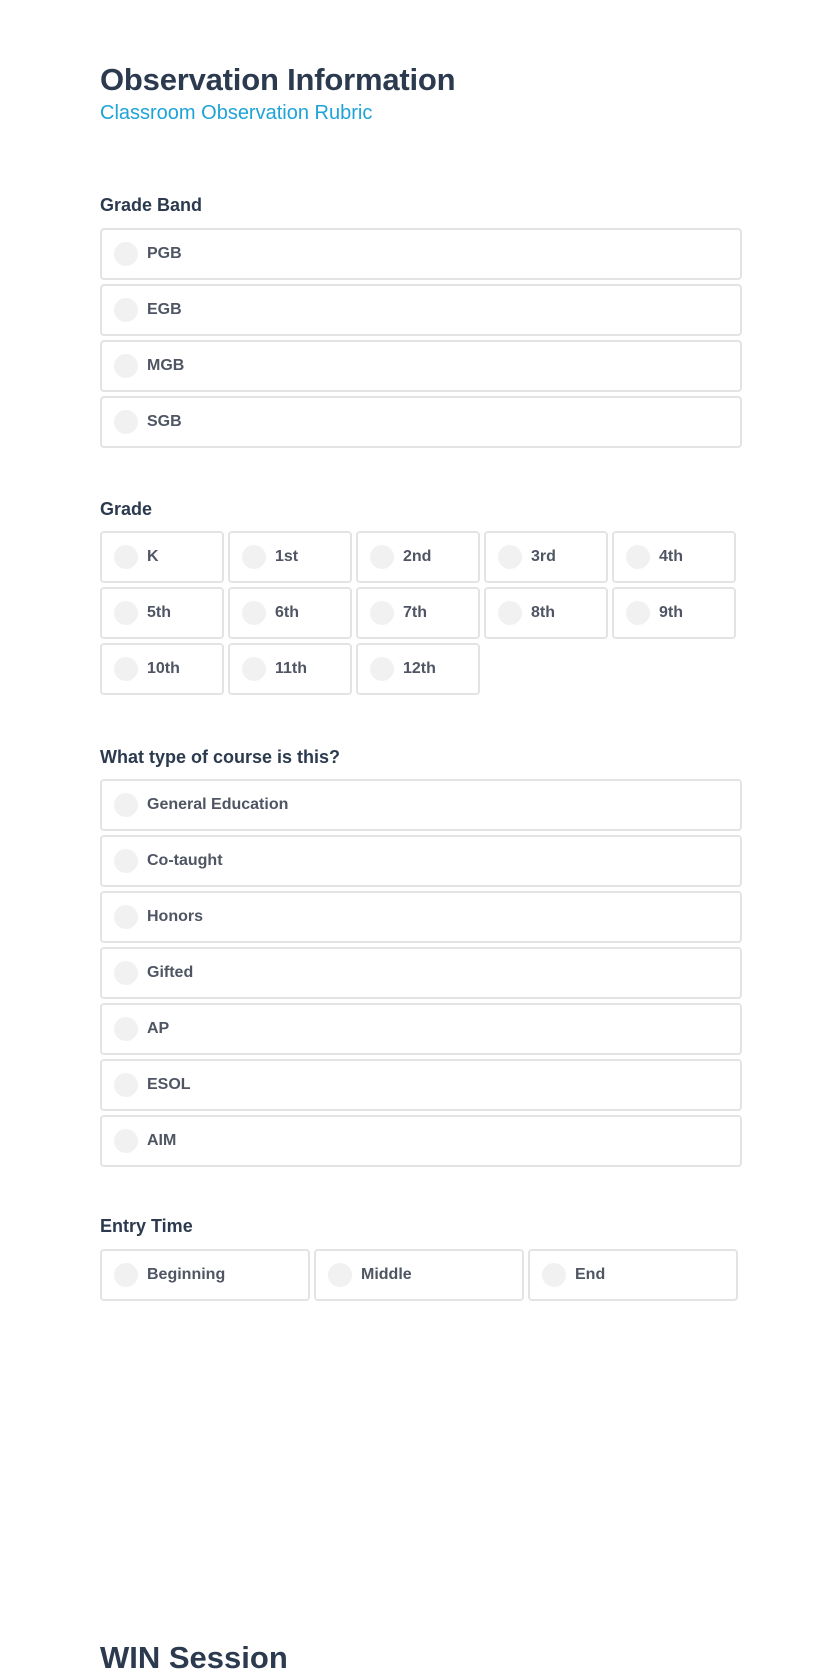 This screenshot has width=840, height=1680. What do you see at coordinates (175, 916) in the screenshot?
I see `option-label: Honors` at bounding box center [175, 916].